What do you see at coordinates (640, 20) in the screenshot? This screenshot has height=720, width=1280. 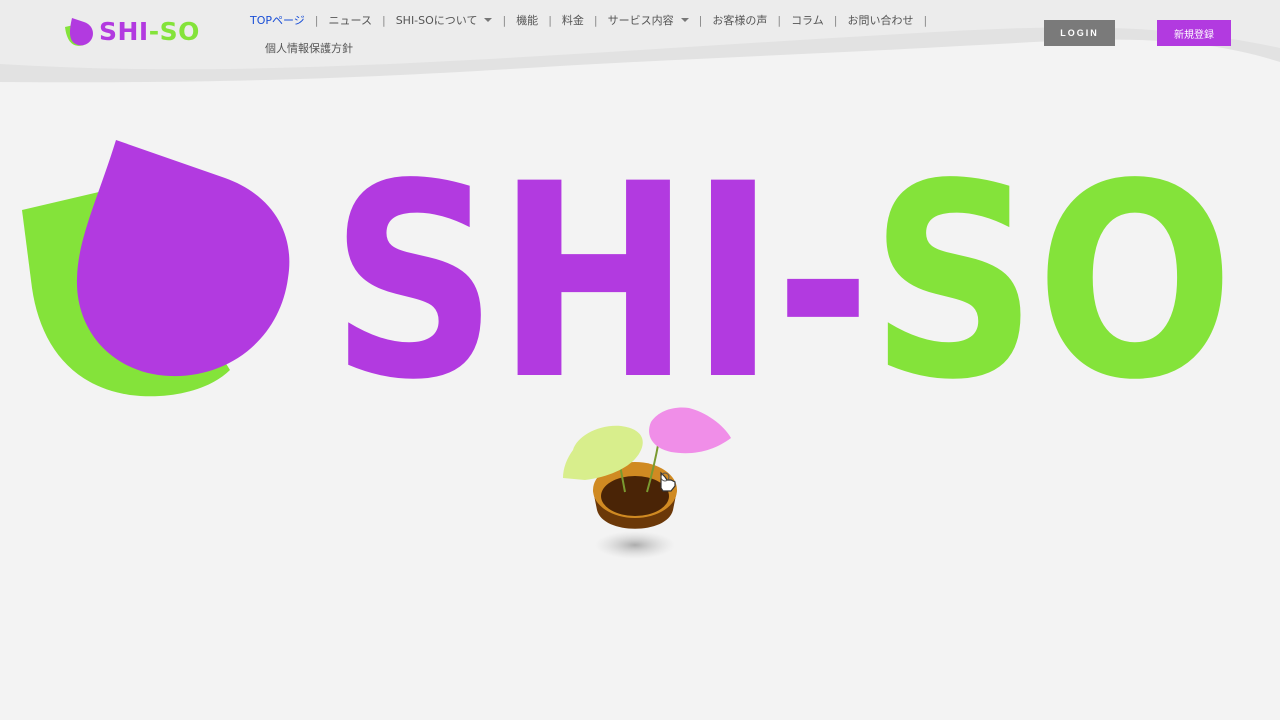 I see `nav-item-services-label: サービス内容` at bounding box center [640, 20].